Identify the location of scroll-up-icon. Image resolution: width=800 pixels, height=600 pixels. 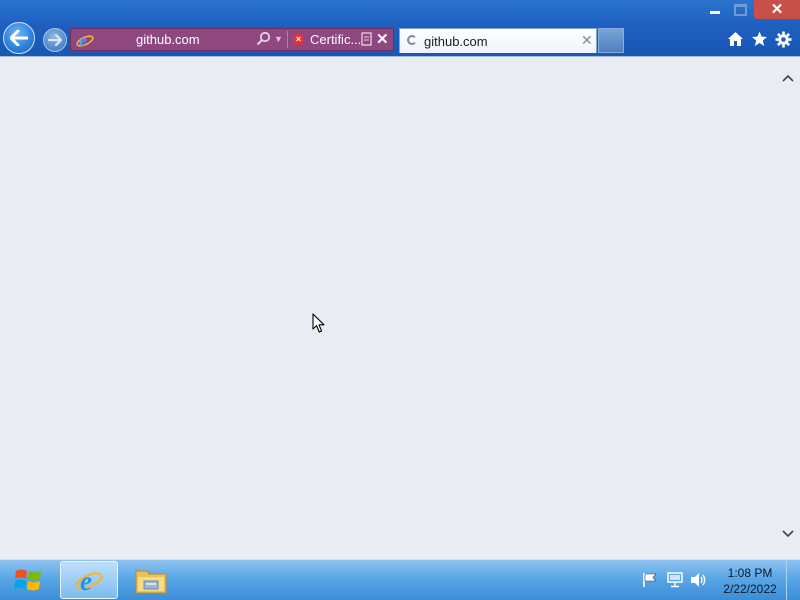
(788, 78).